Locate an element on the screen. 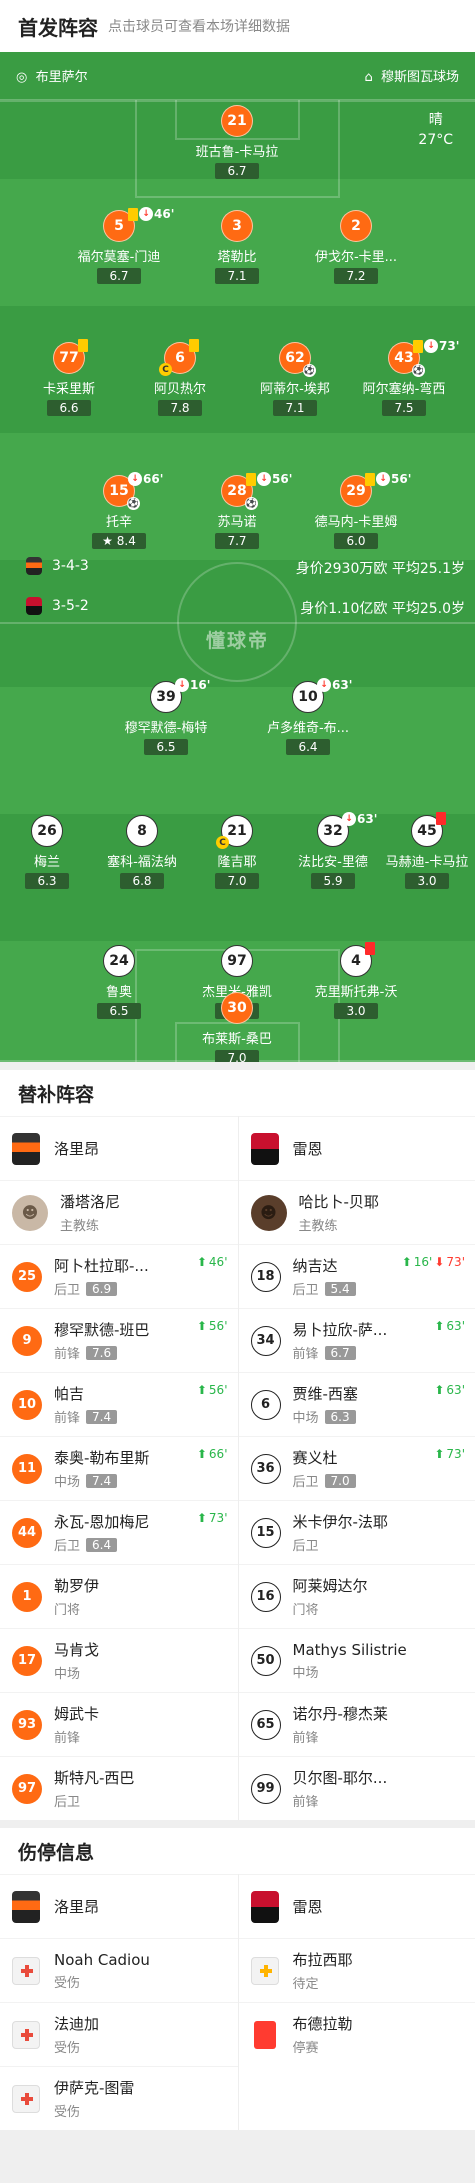 This screenshot has height=2183, width=475. injury-row: Noah Cadiou受伤 is located at coordinates (119, 1970).